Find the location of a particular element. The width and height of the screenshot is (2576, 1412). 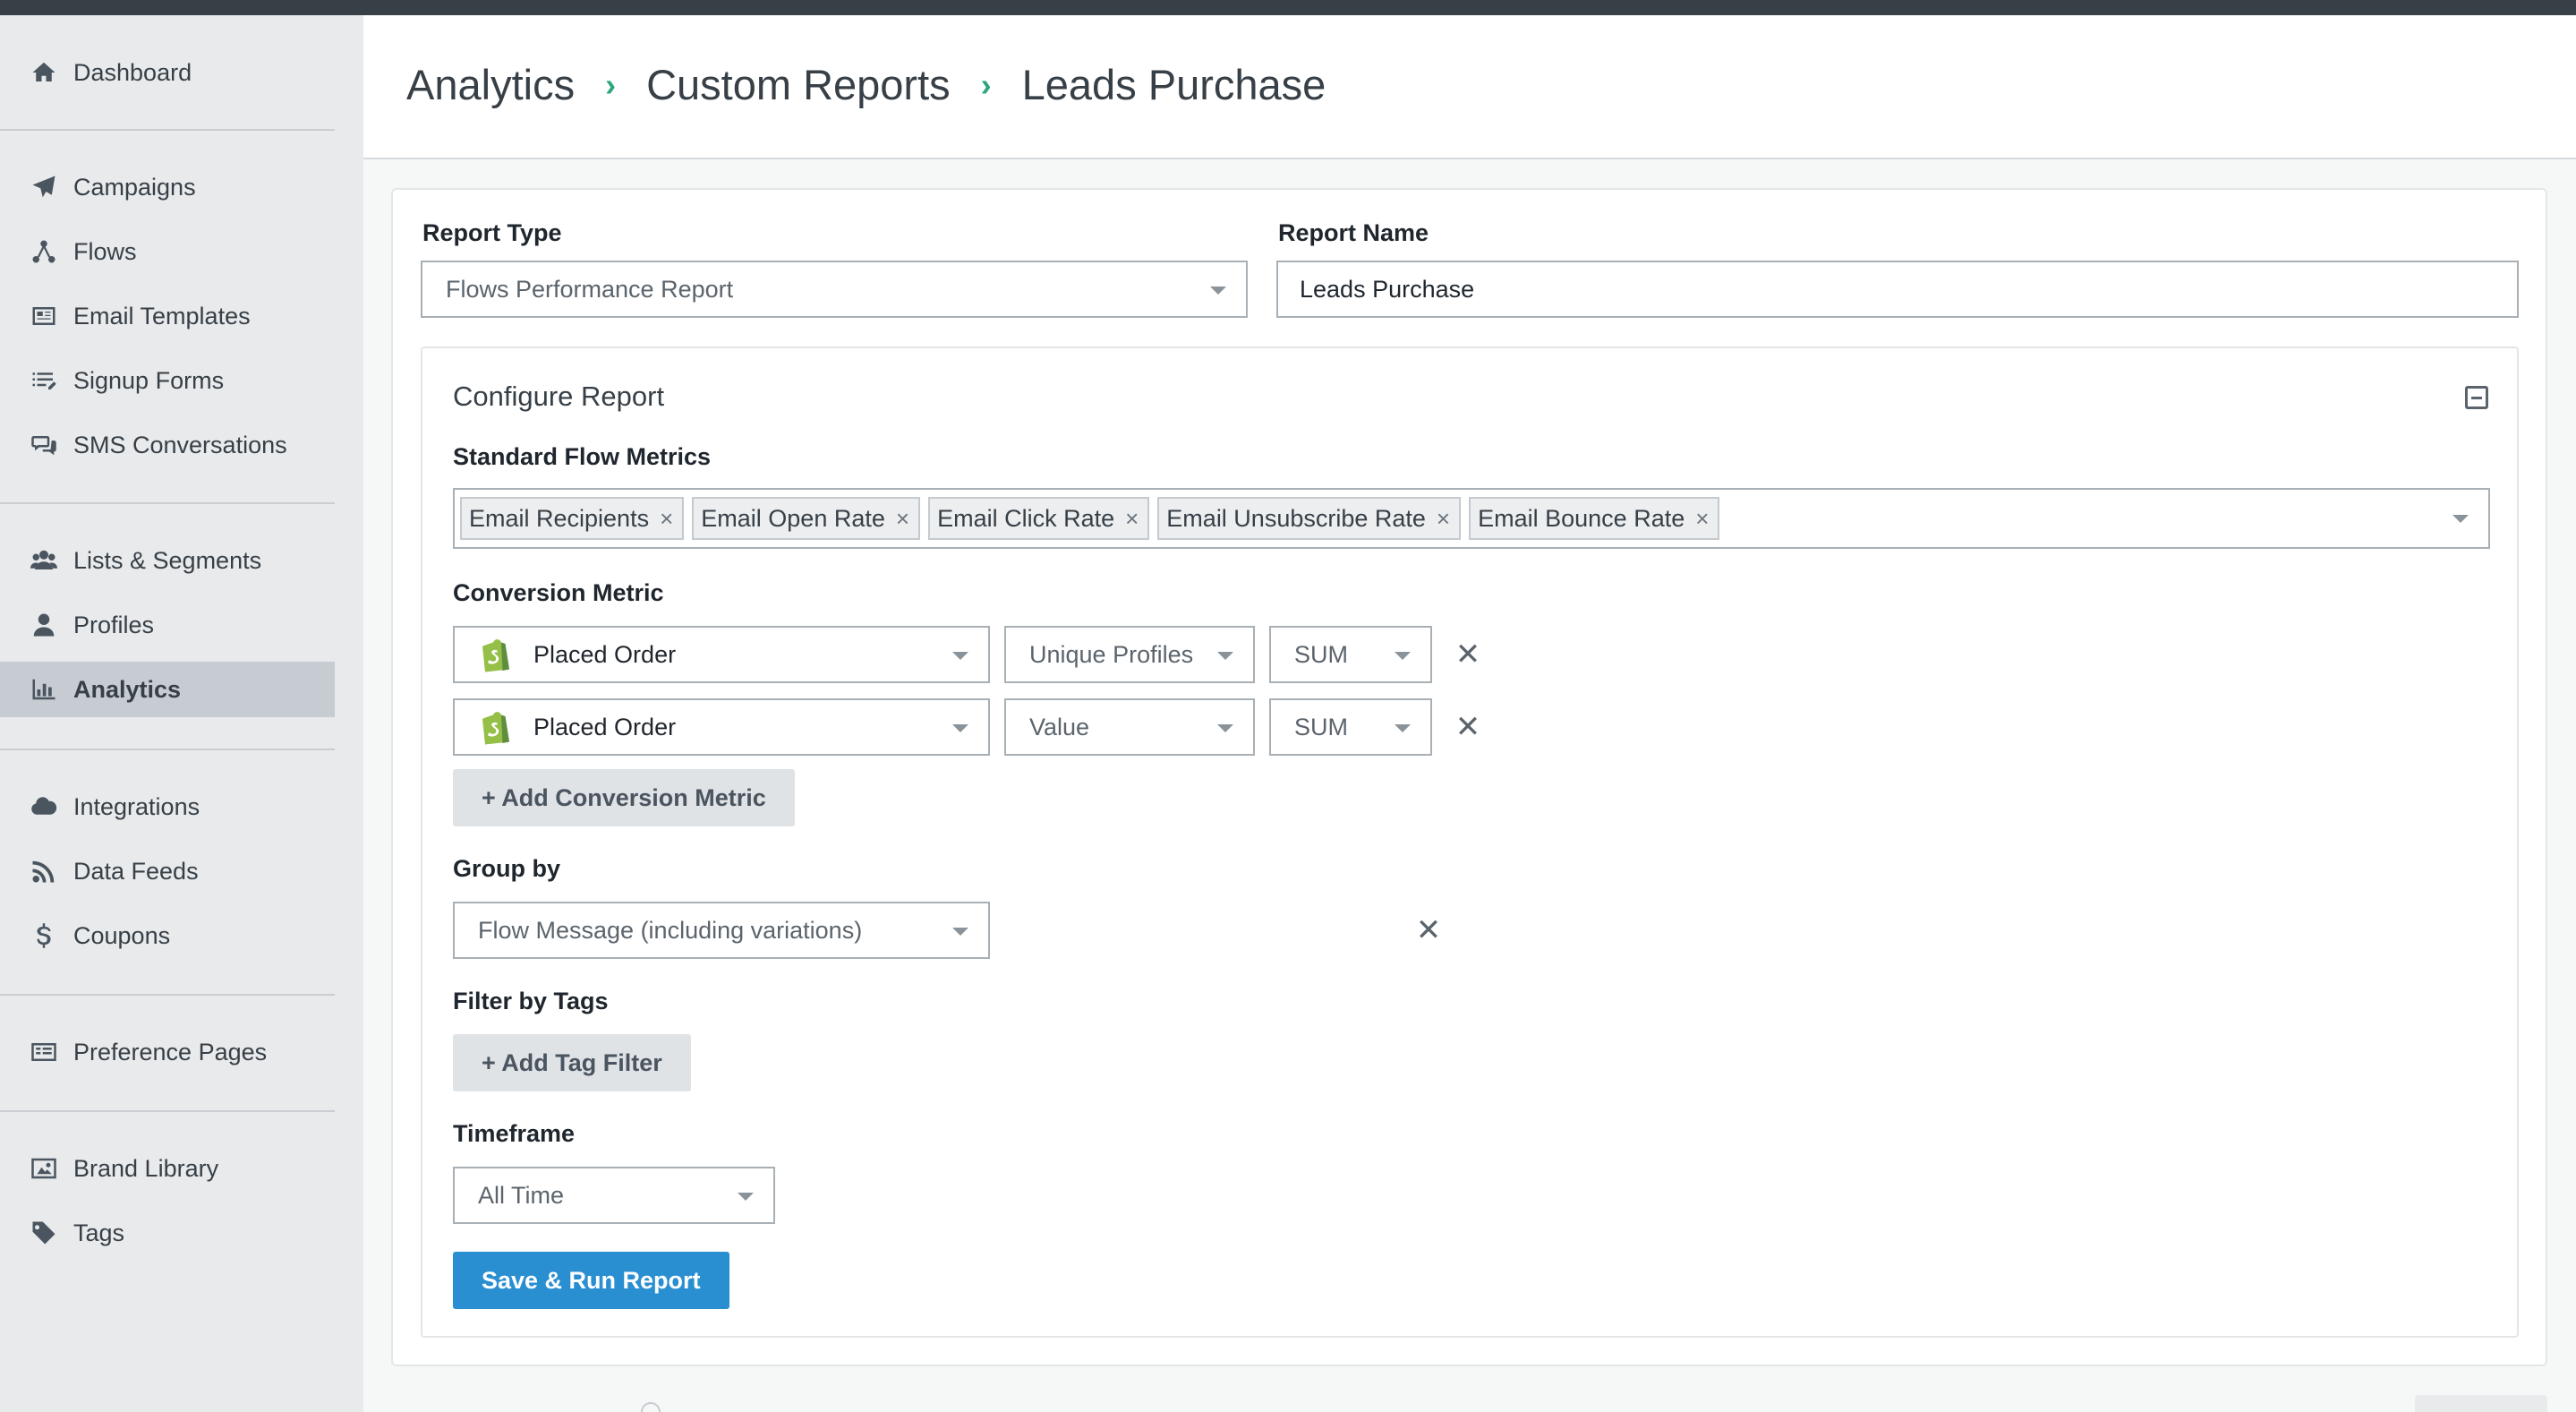

home-icon is located at coordinates (44, 73).